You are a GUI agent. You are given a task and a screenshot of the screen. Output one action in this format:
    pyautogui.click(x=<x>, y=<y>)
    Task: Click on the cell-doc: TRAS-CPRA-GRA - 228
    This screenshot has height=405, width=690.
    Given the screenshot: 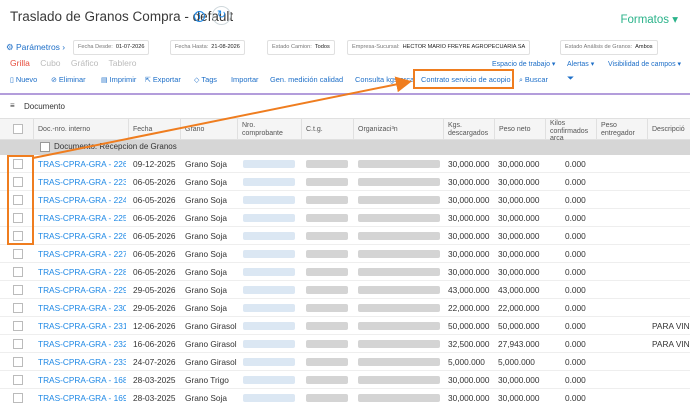 What is the action you would take?
    pyautogui.click(x=82, y=272)
    